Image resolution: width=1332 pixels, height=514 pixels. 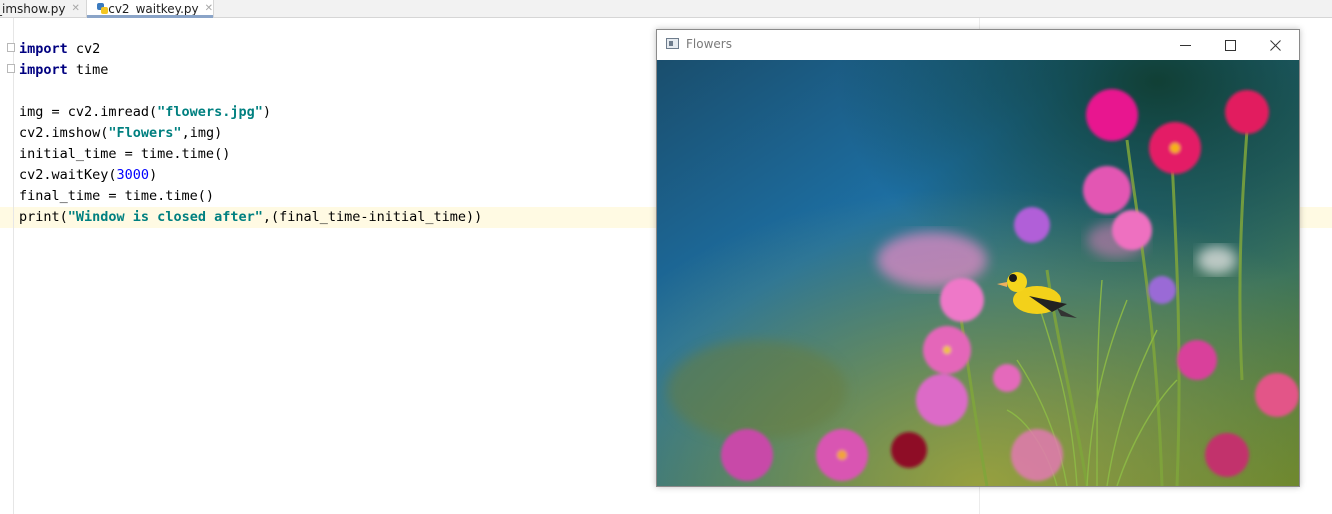 What do you see at coordinates (13, 266) in the screenshot?
I see `gutter` at bounding box center [13, 266].